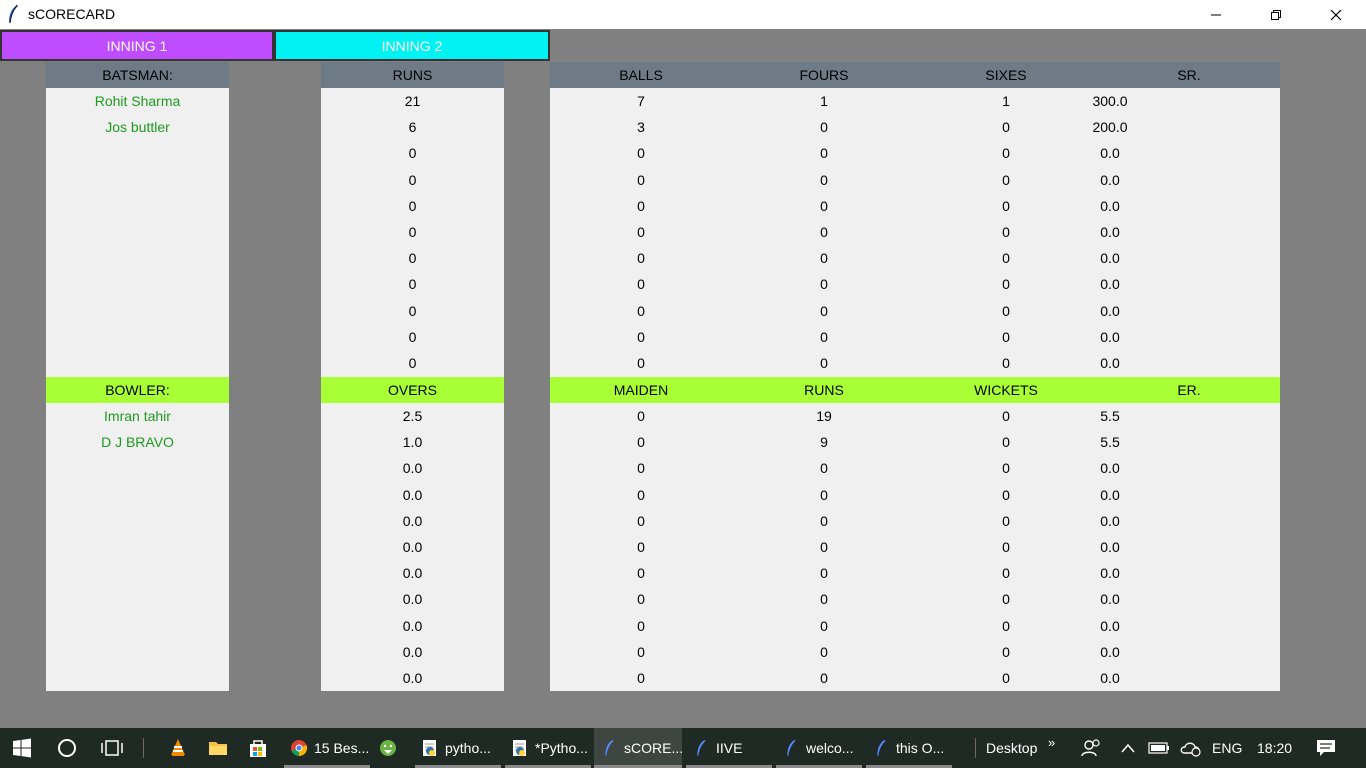  I want to click on bowler-runs: 19, so click(824, 416).